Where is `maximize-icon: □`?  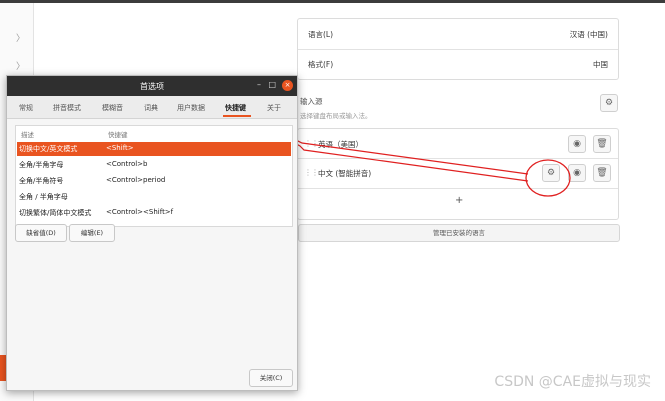
maximize-icon: □ is located at coordinates (272, 84).